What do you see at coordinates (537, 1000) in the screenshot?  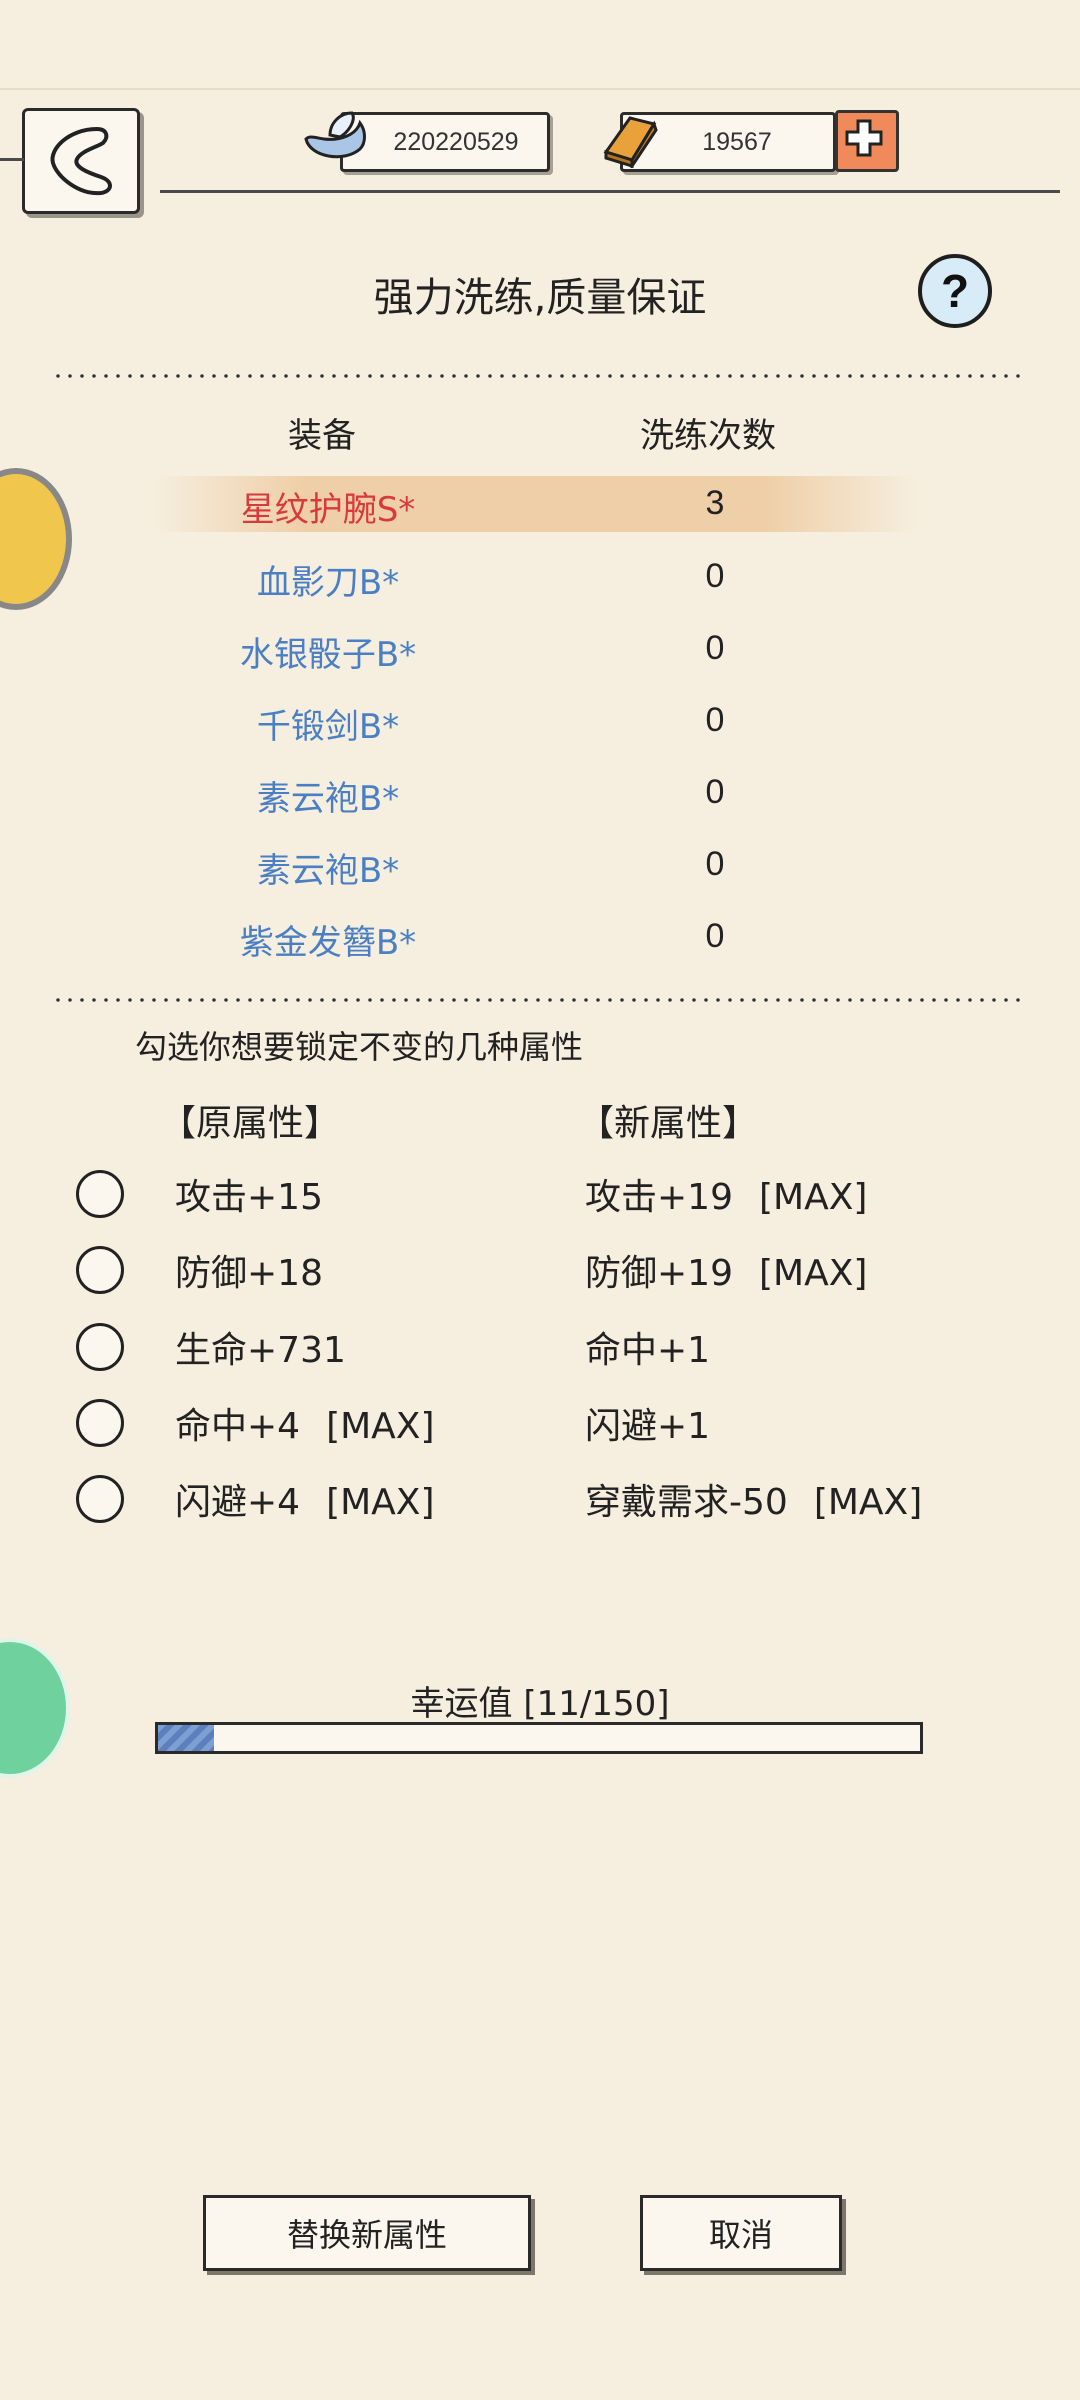 I see `dotted-divider-mid` at bounding box center [537, 1000].